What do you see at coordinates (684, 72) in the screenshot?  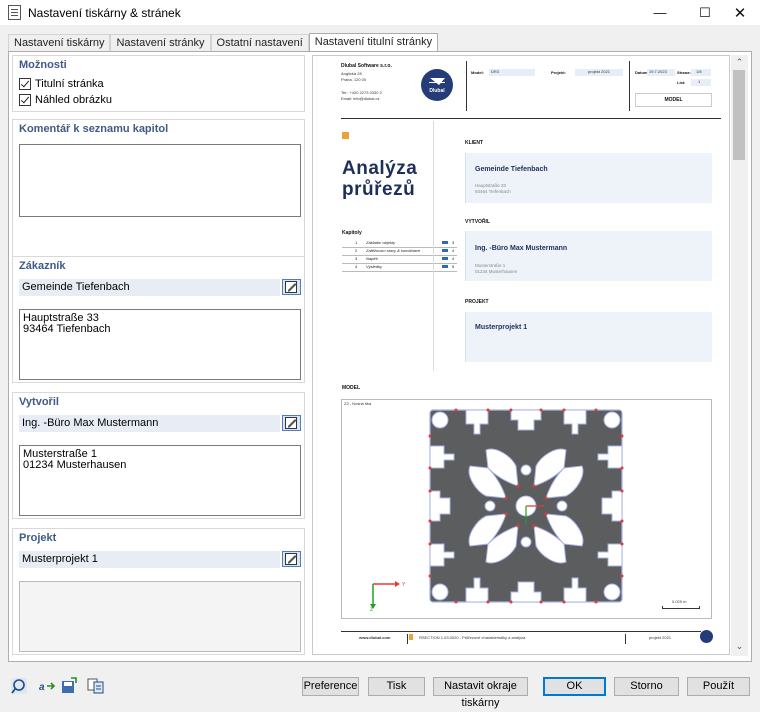 I see `preview-page-label: Strana:` at bounding box center [684, 72].